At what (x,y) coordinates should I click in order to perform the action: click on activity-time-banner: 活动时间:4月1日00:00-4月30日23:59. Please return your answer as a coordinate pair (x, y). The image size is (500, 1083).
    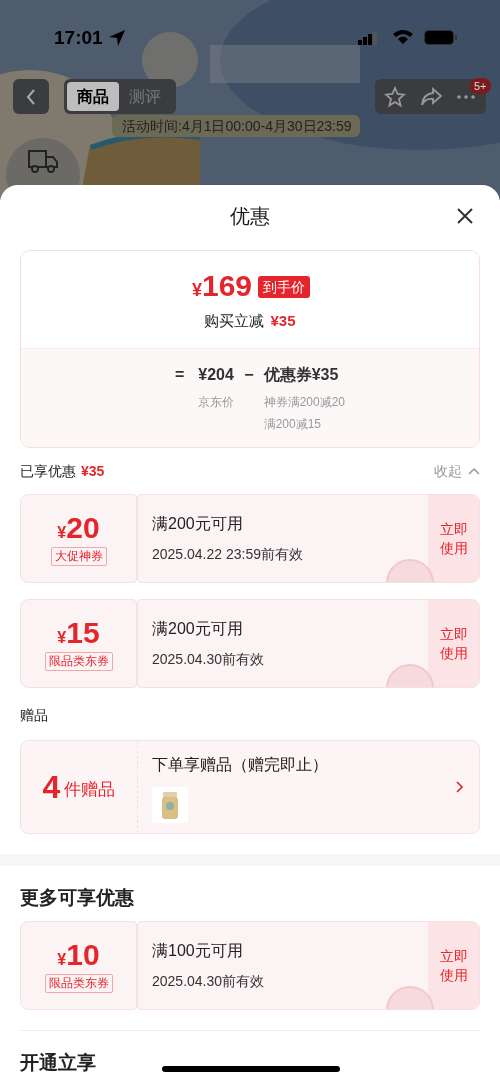
    Looking at the image, I should click on (236, 126).